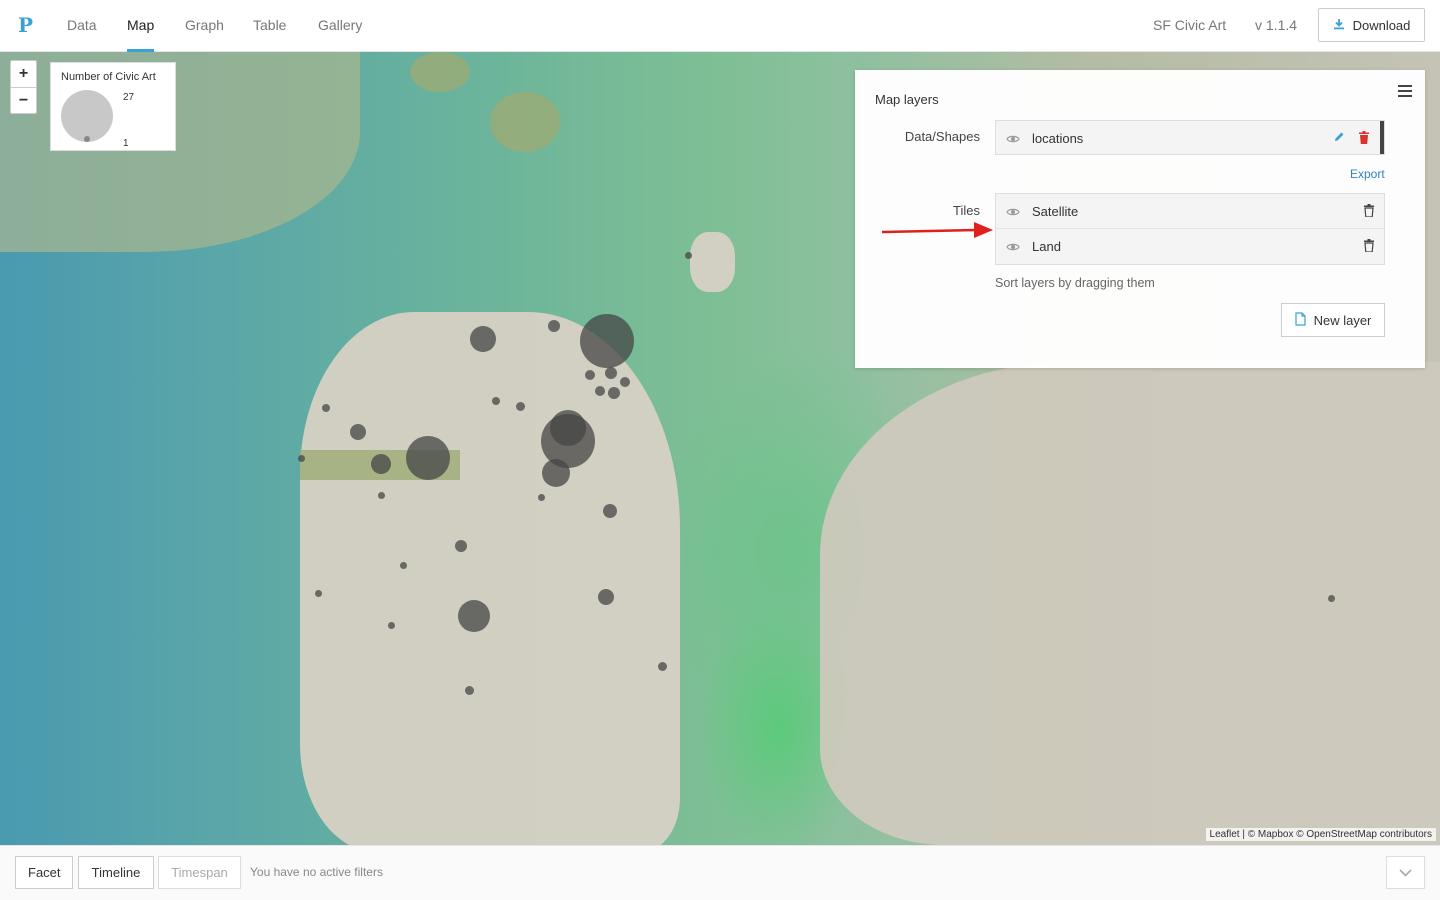  What do you see at coordinates (1382, 137) in the screenshot?
I see `drag-handle` at bounding box center [1382, 137].